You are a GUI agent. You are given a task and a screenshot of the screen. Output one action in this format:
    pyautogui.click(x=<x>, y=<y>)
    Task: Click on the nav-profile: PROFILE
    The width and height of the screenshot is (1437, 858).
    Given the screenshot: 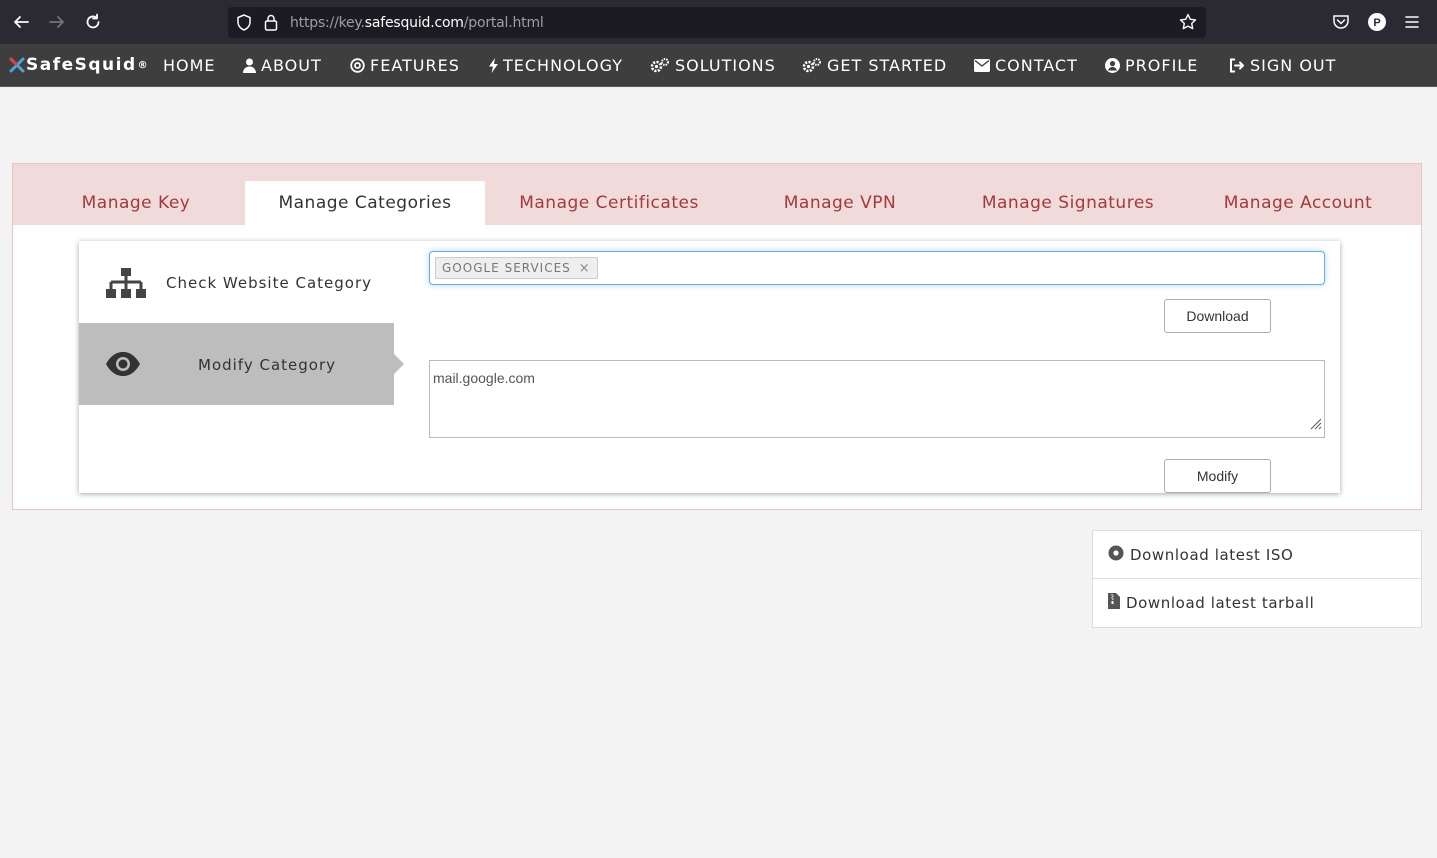 What is the action you would take?
    pyautogui.click(x=1151, y=65)
    